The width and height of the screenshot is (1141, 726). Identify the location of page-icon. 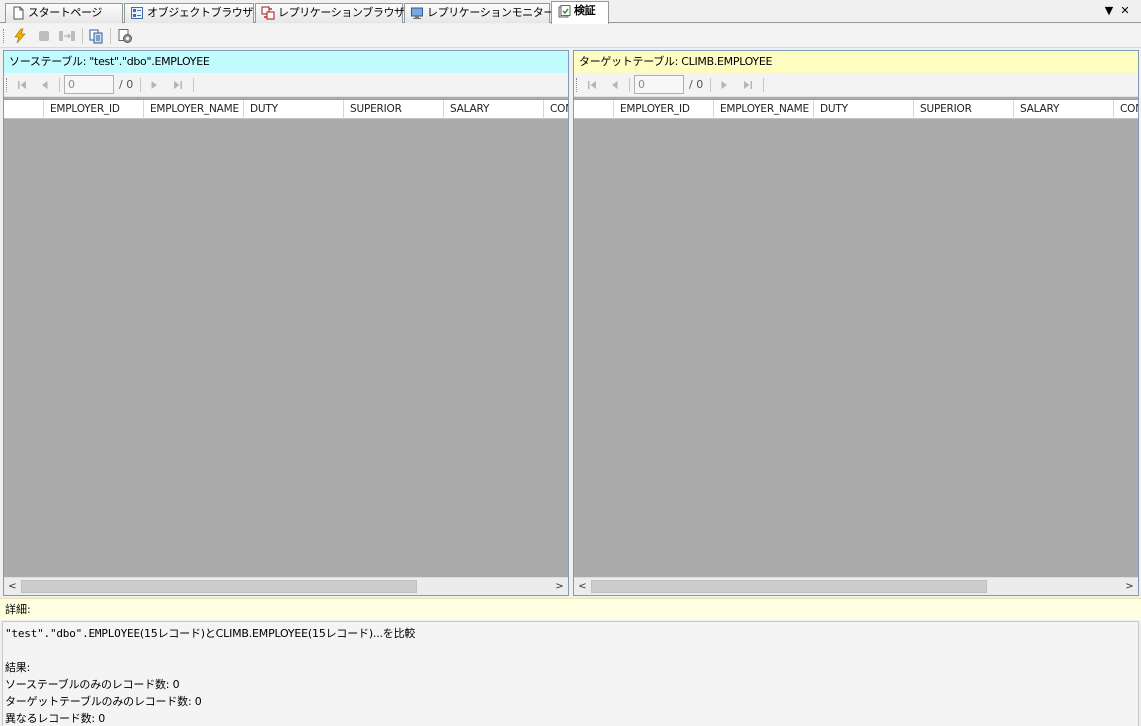
(18, 13).